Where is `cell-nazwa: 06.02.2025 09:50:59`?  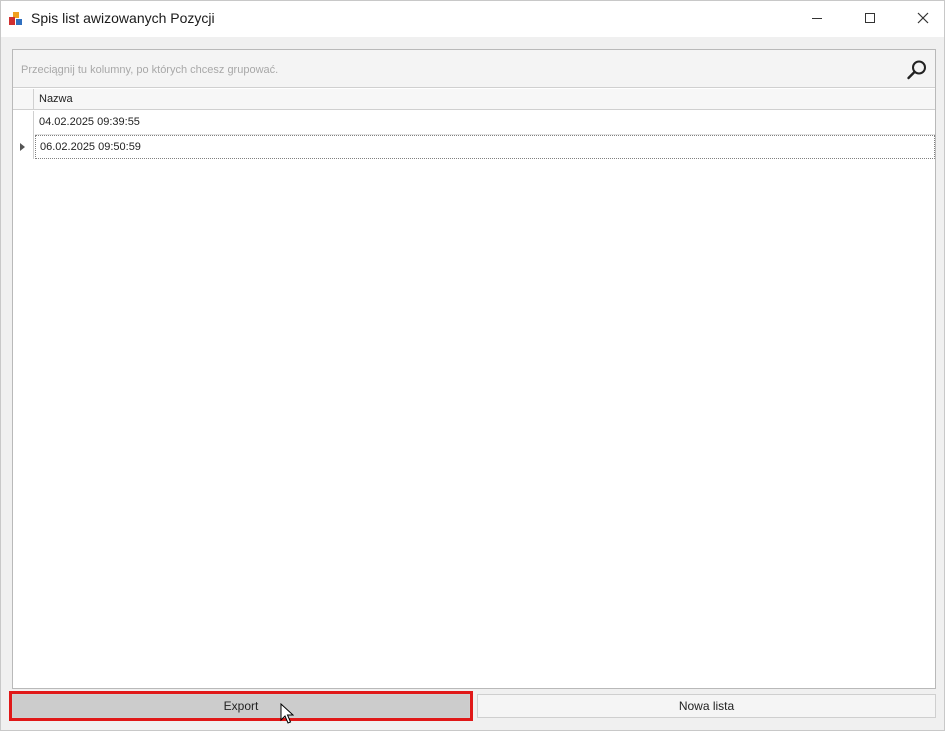
cell-nazwa: 06.02.2025 09:50:59 is located at coordinates (485, 147).